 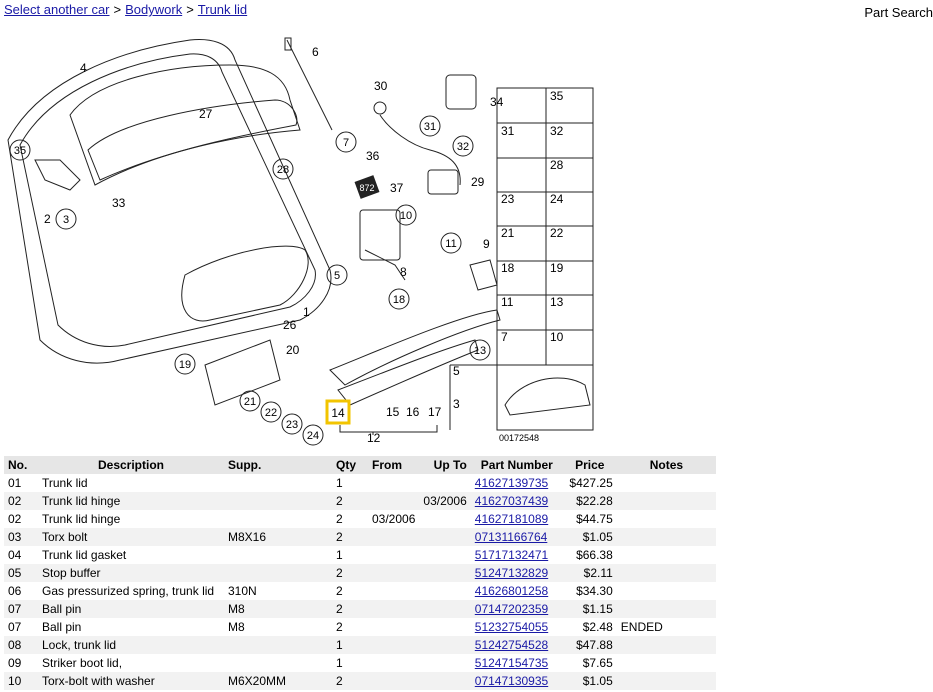 I want to click on cell-desc: Ball pin, so click(x=131, y=609).